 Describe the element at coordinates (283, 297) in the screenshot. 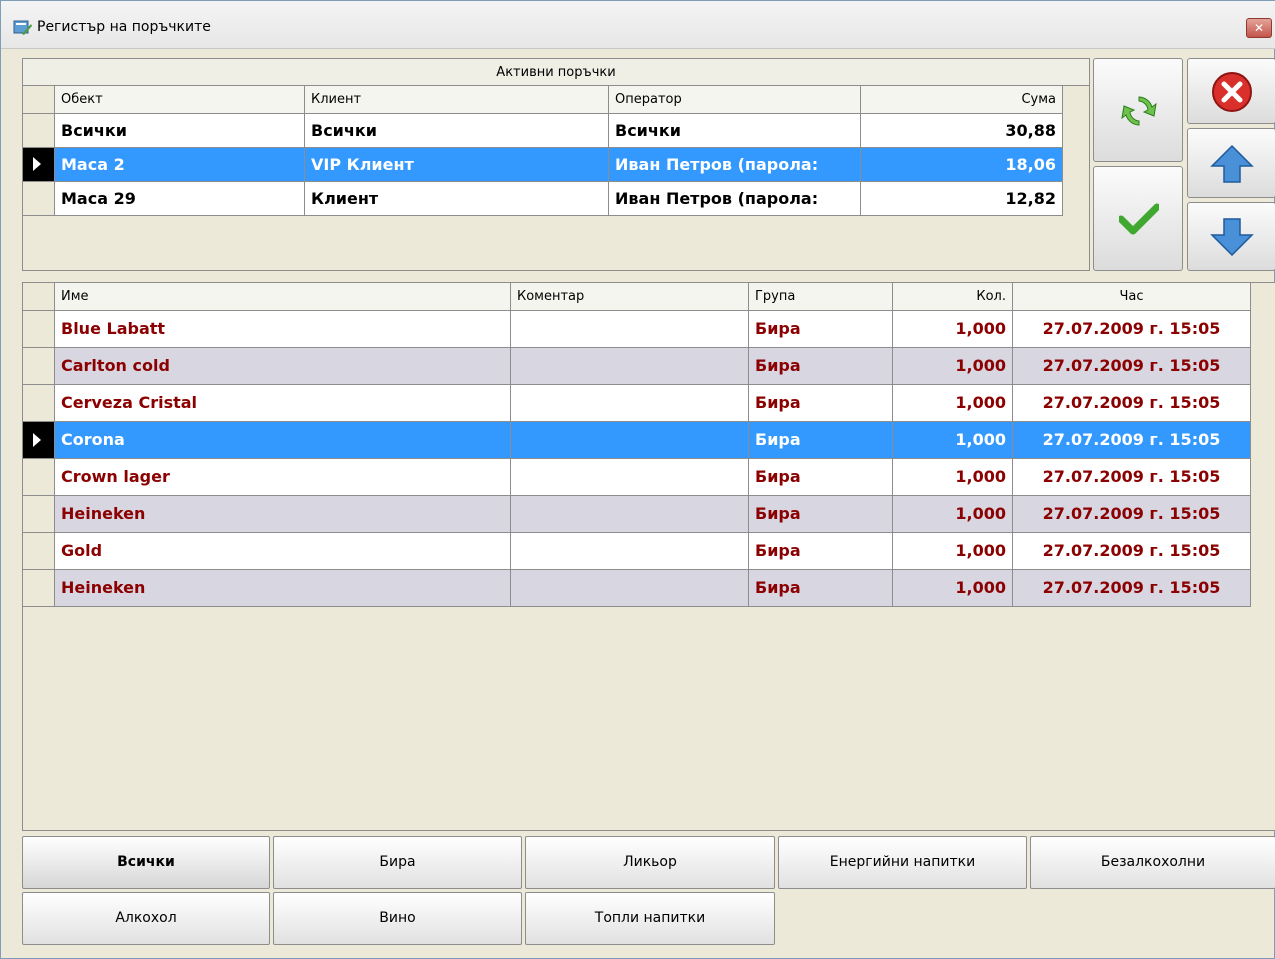

I see `column-header-name: Име` at that location.